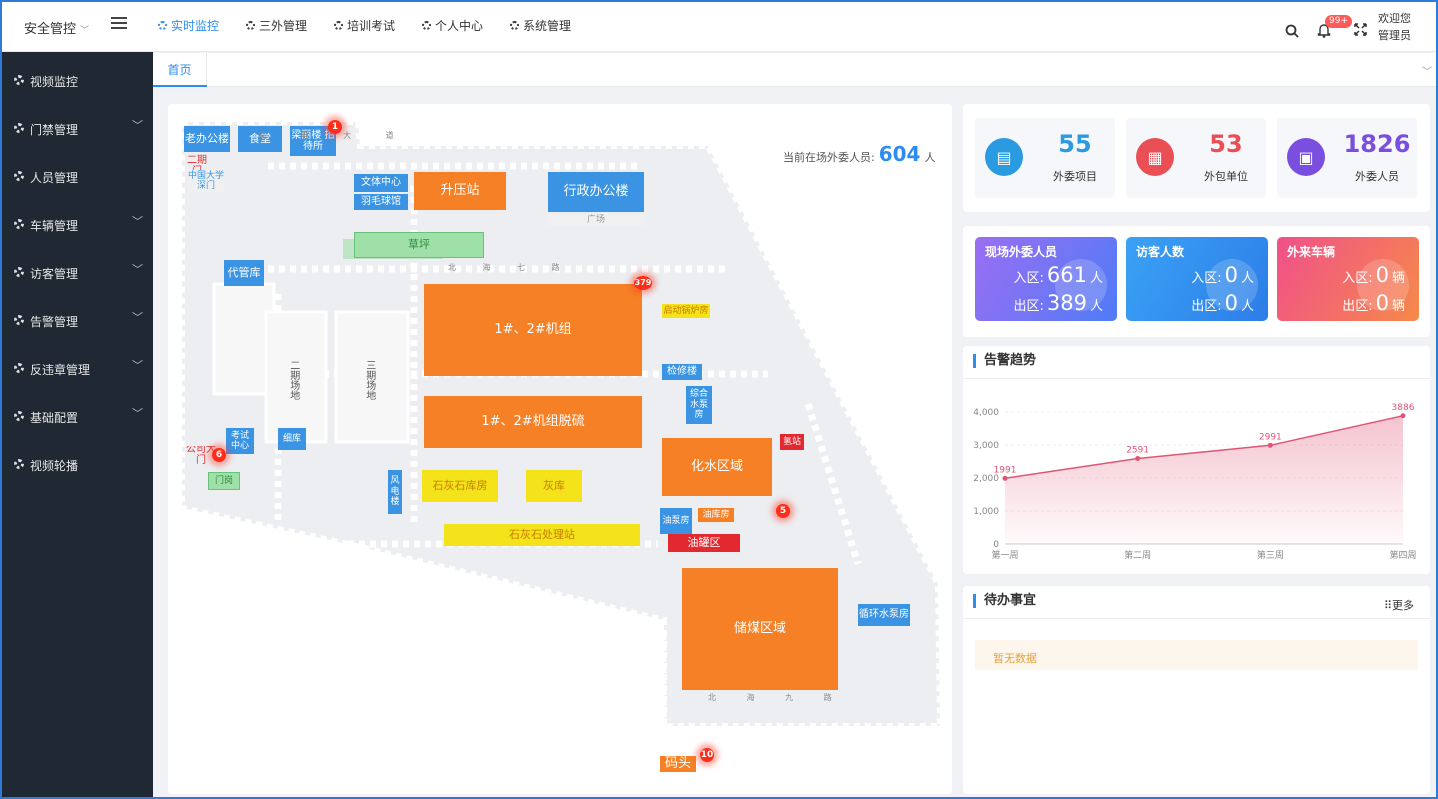 The width and height of the screenshot is (1438, 799). Describe the element at coordinates (76, 367) in the screenshot. I see `sidebar-item-violations: 反违章管理 ﹀` at that location.